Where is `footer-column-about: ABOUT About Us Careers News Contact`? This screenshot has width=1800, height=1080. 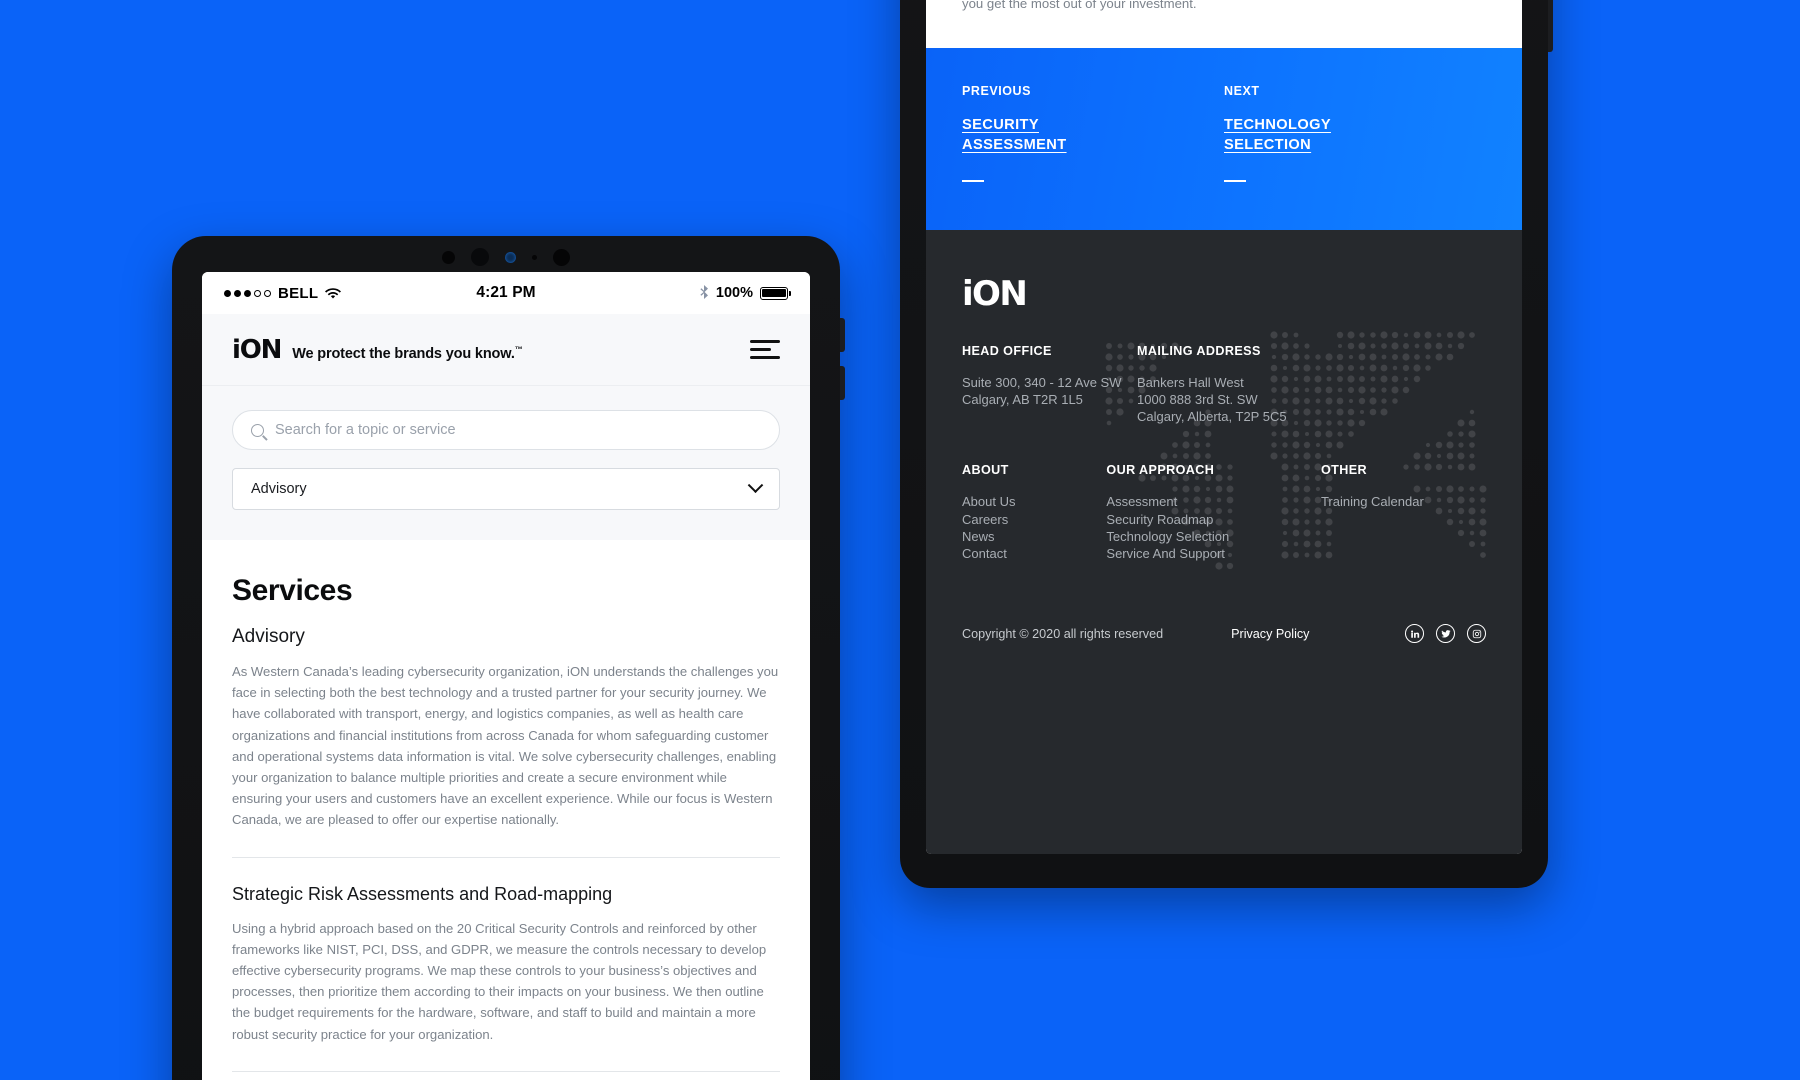
footer-column-about: ABOUT About Us Careers News Contact is located at coordinates (1034, 512).